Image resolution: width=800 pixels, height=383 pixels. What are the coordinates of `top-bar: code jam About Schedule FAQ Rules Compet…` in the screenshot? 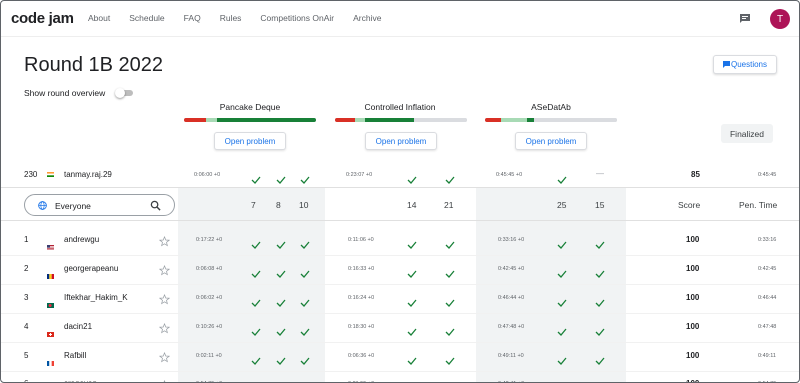 It's located at (400, 19).